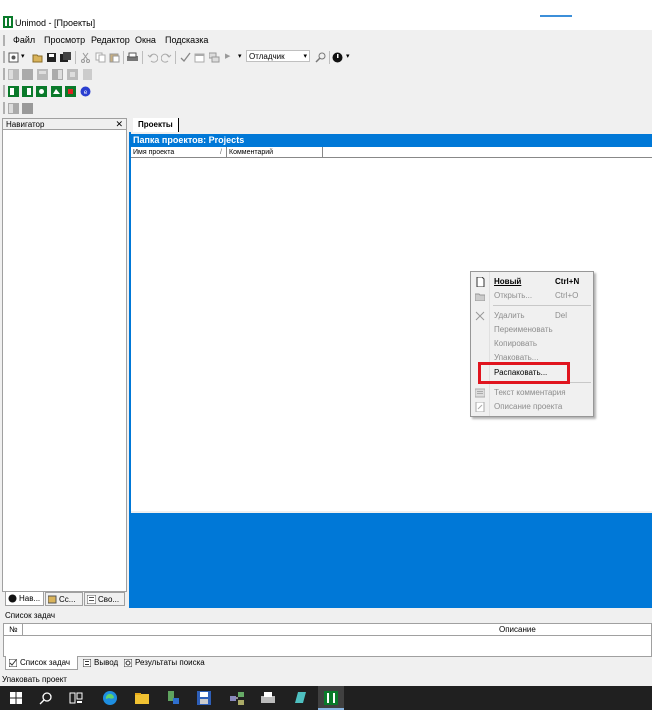  What do you see at coordinates (132, 57) in the screenshot?
I see `print-icon` at bounding box center [132, 57].